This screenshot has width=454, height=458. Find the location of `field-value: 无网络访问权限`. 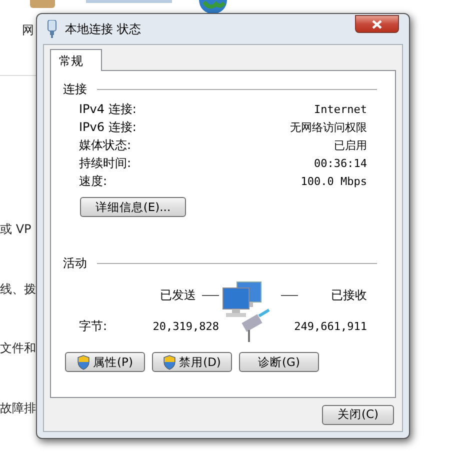

field-value: 无网络访问权限 is located at coordinates (328, 127).